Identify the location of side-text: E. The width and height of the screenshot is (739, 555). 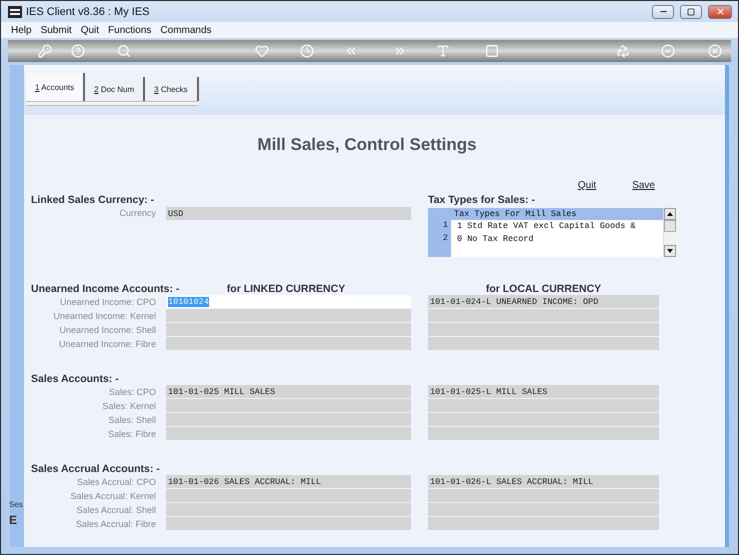
(13, 520).